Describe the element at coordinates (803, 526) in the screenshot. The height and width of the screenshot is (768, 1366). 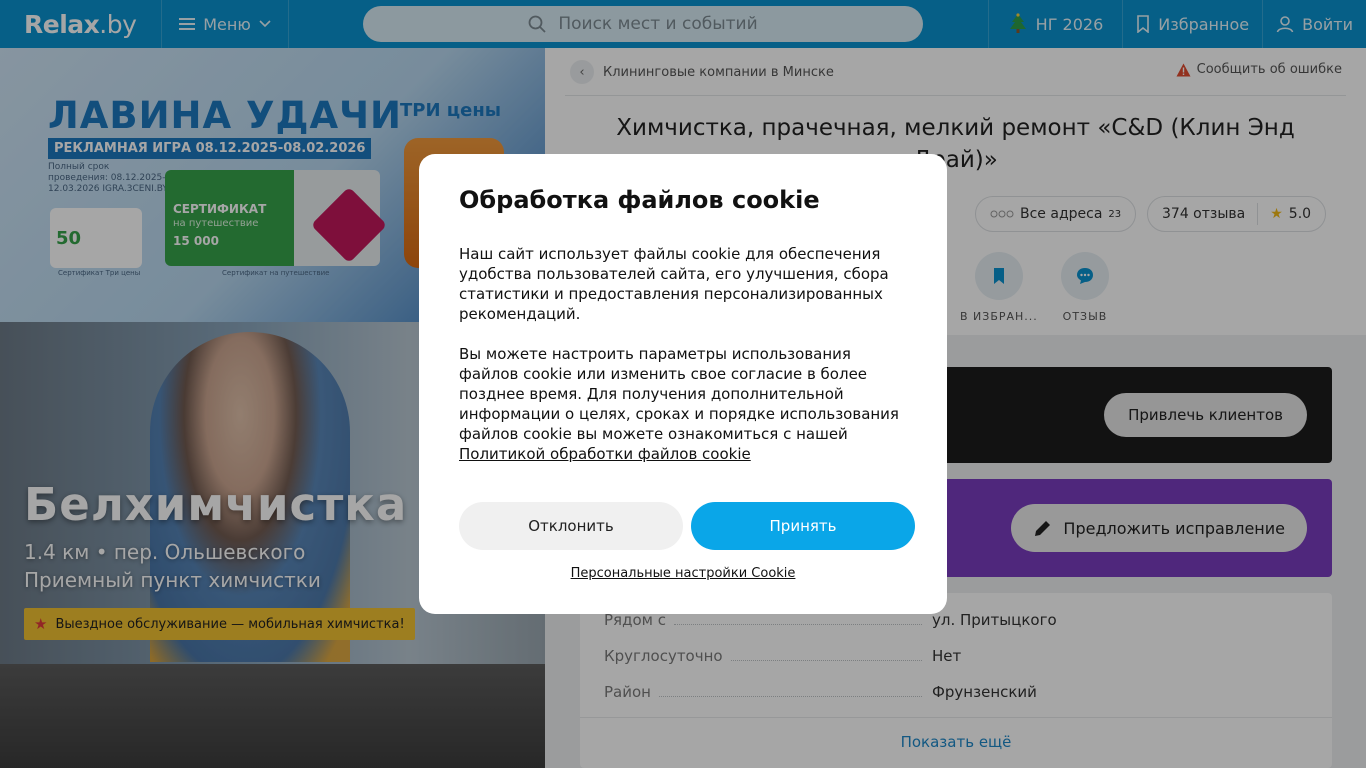
I see `accept-button: Принять` at that location.